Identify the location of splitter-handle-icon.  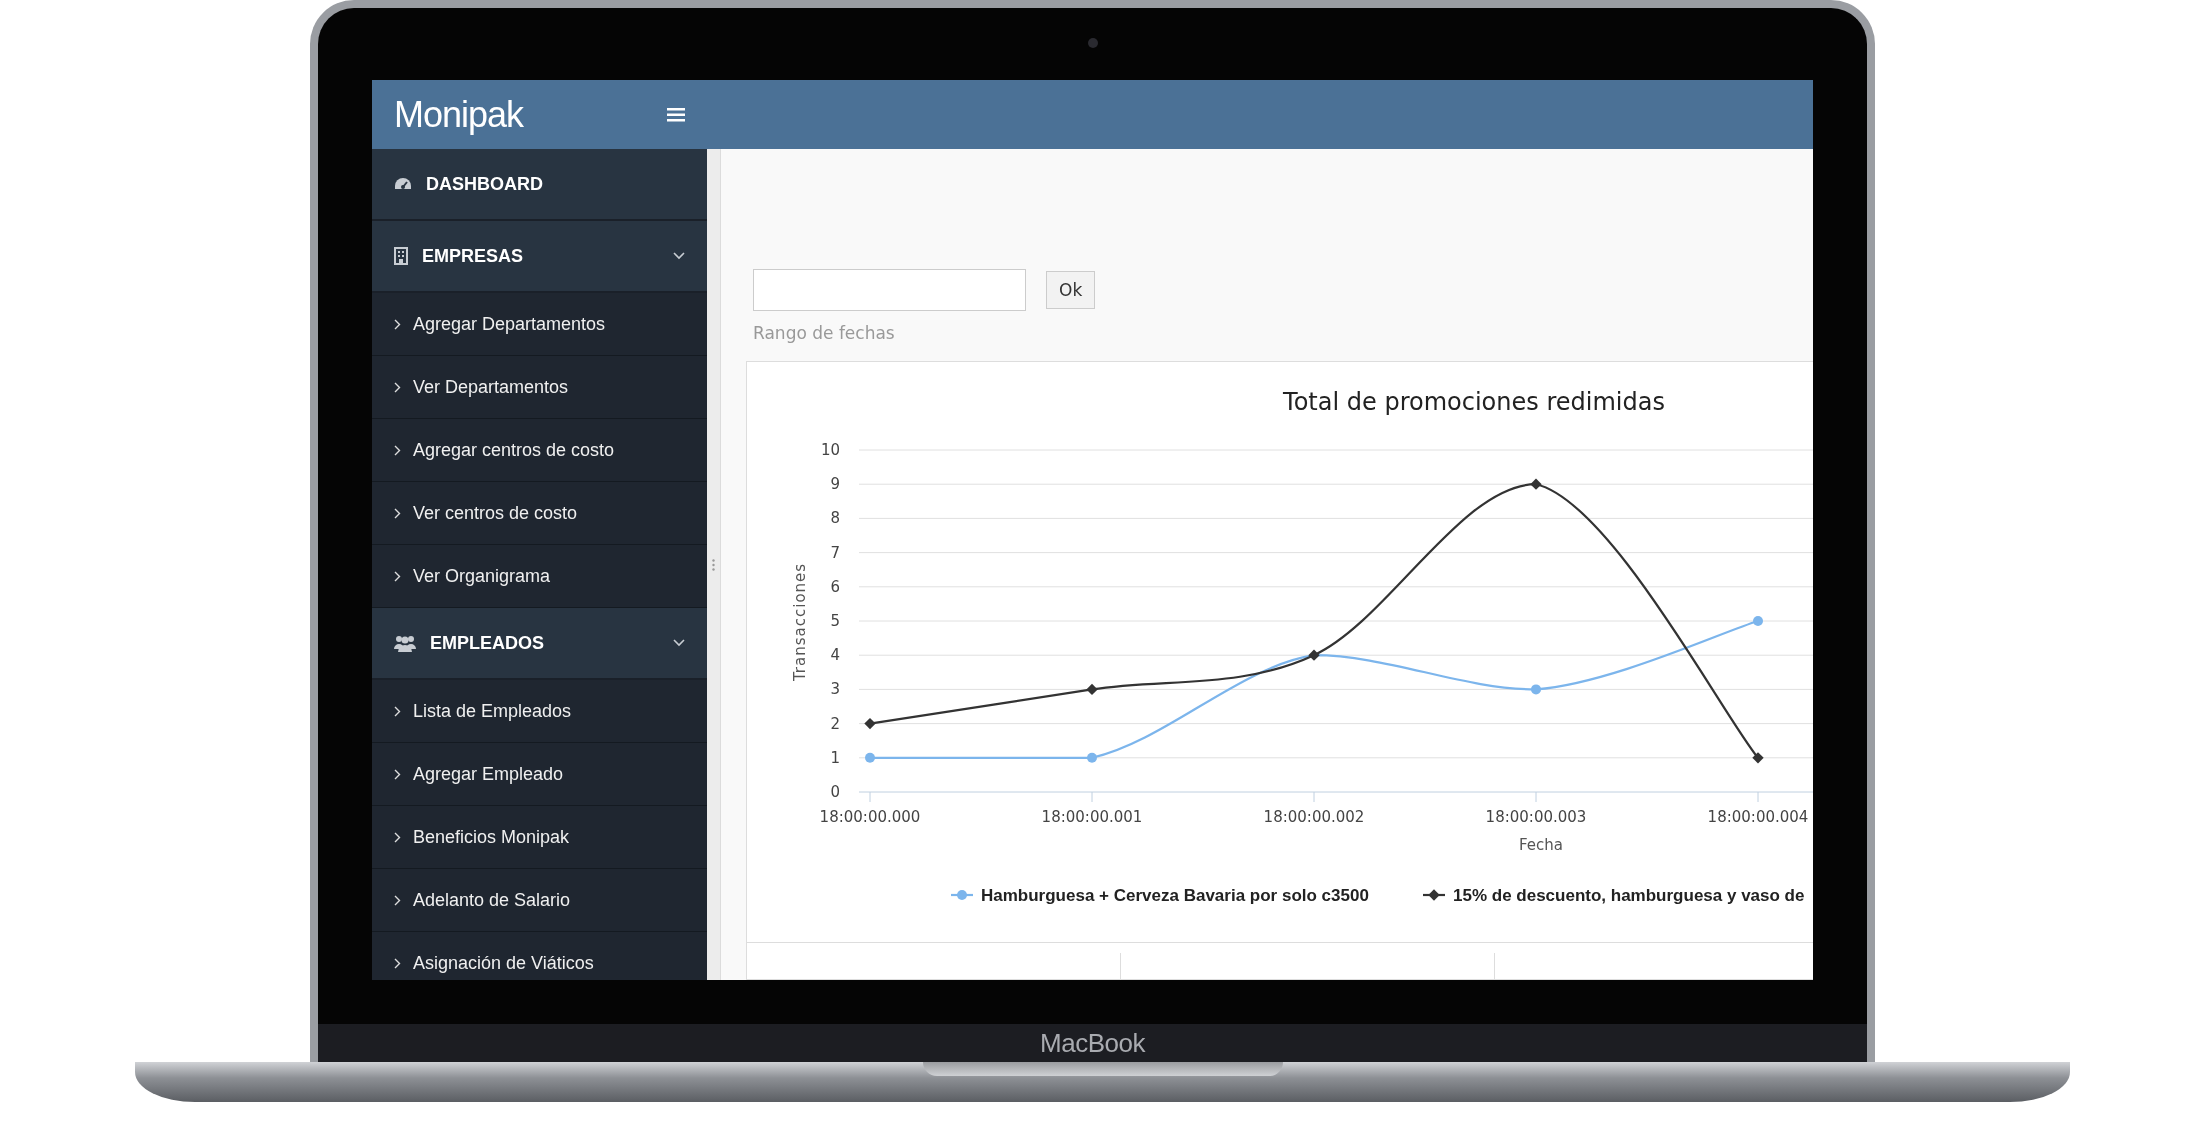
(713, 564).